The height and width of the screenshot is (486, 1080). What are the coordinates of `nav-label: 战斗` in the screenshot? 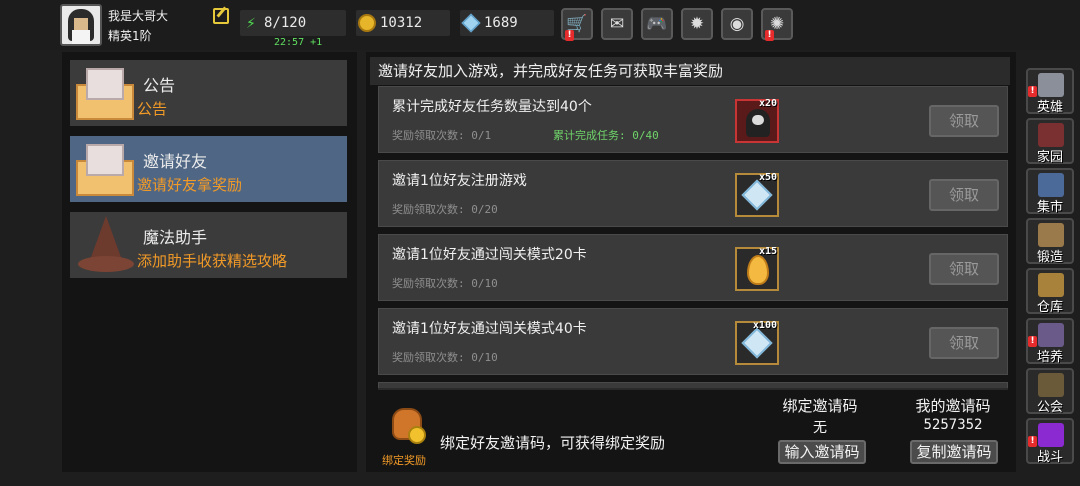 It's located at (1049, 457).